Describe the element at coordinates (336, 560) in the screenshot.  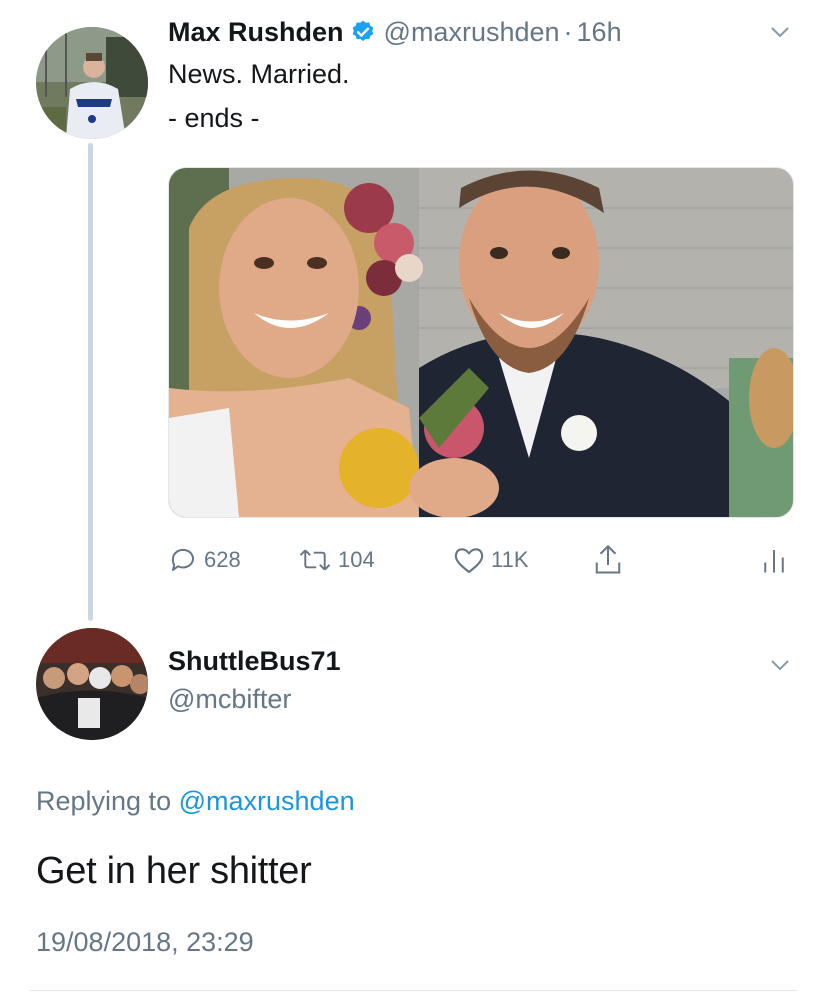
I see `retweet-action: 104` at that location.